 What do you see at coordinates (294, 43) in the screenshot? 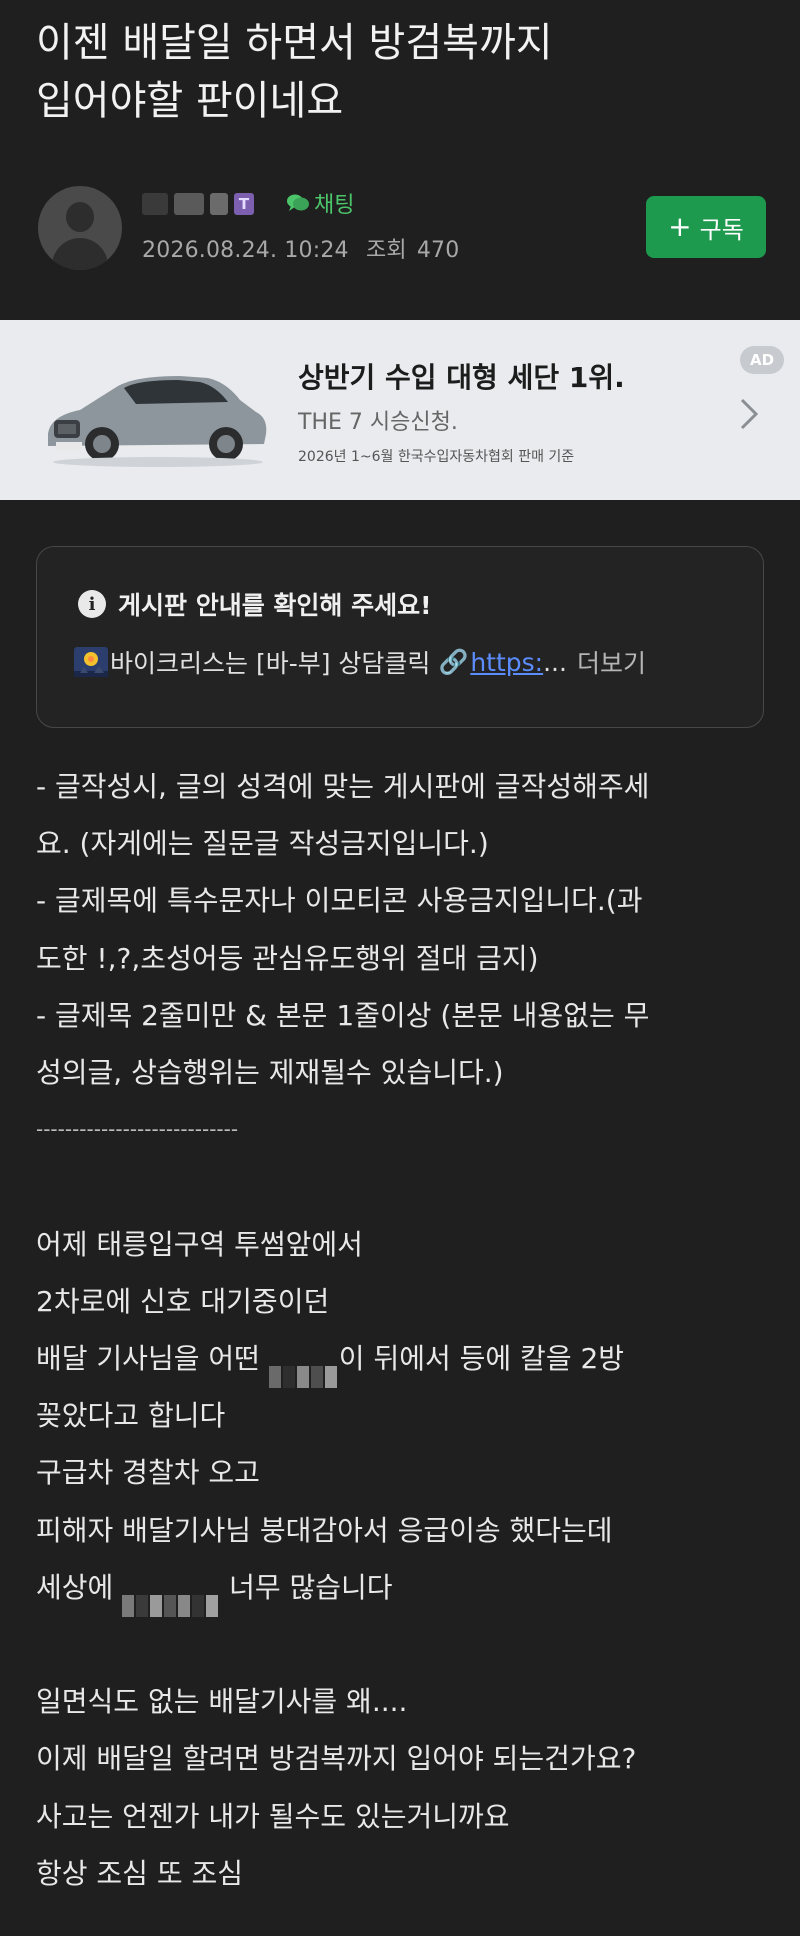
I see `post-title-line-1: 이젠 배달일 하면서 방검복까지` at bounding box center [294, 43].